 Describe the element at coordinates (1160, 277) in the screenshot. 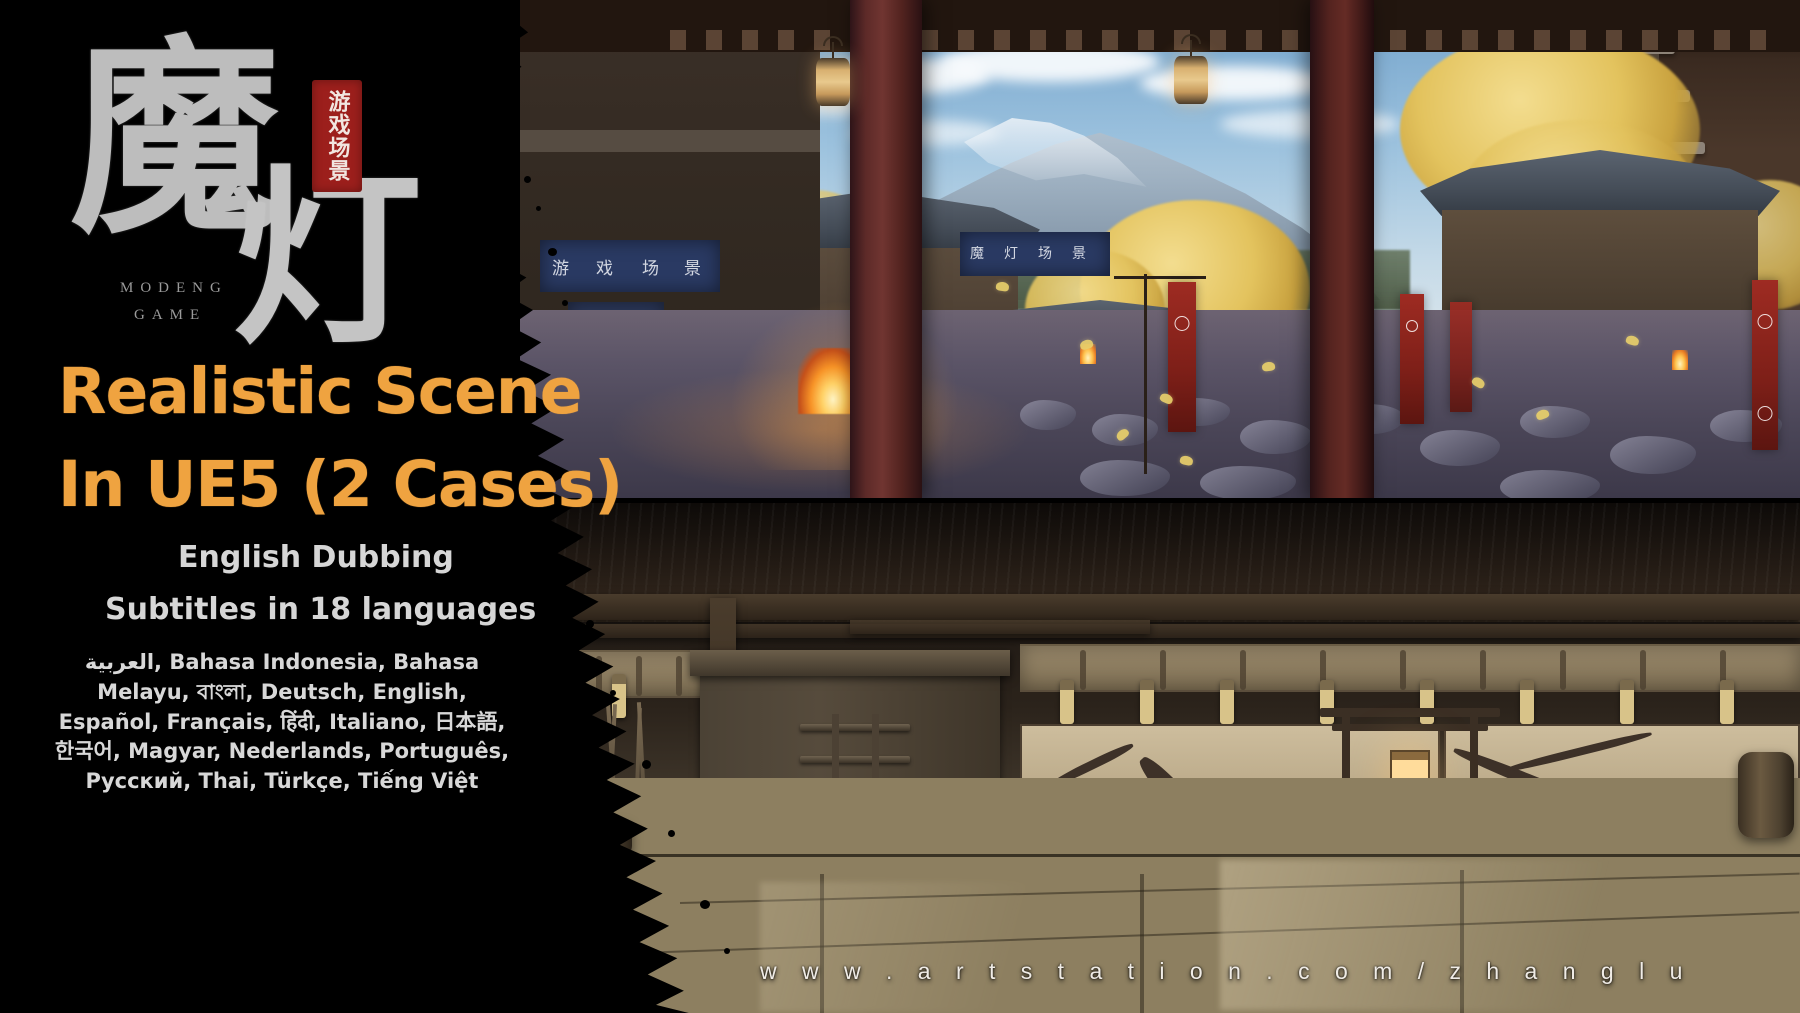

I see `banner-crossbar` at that location.